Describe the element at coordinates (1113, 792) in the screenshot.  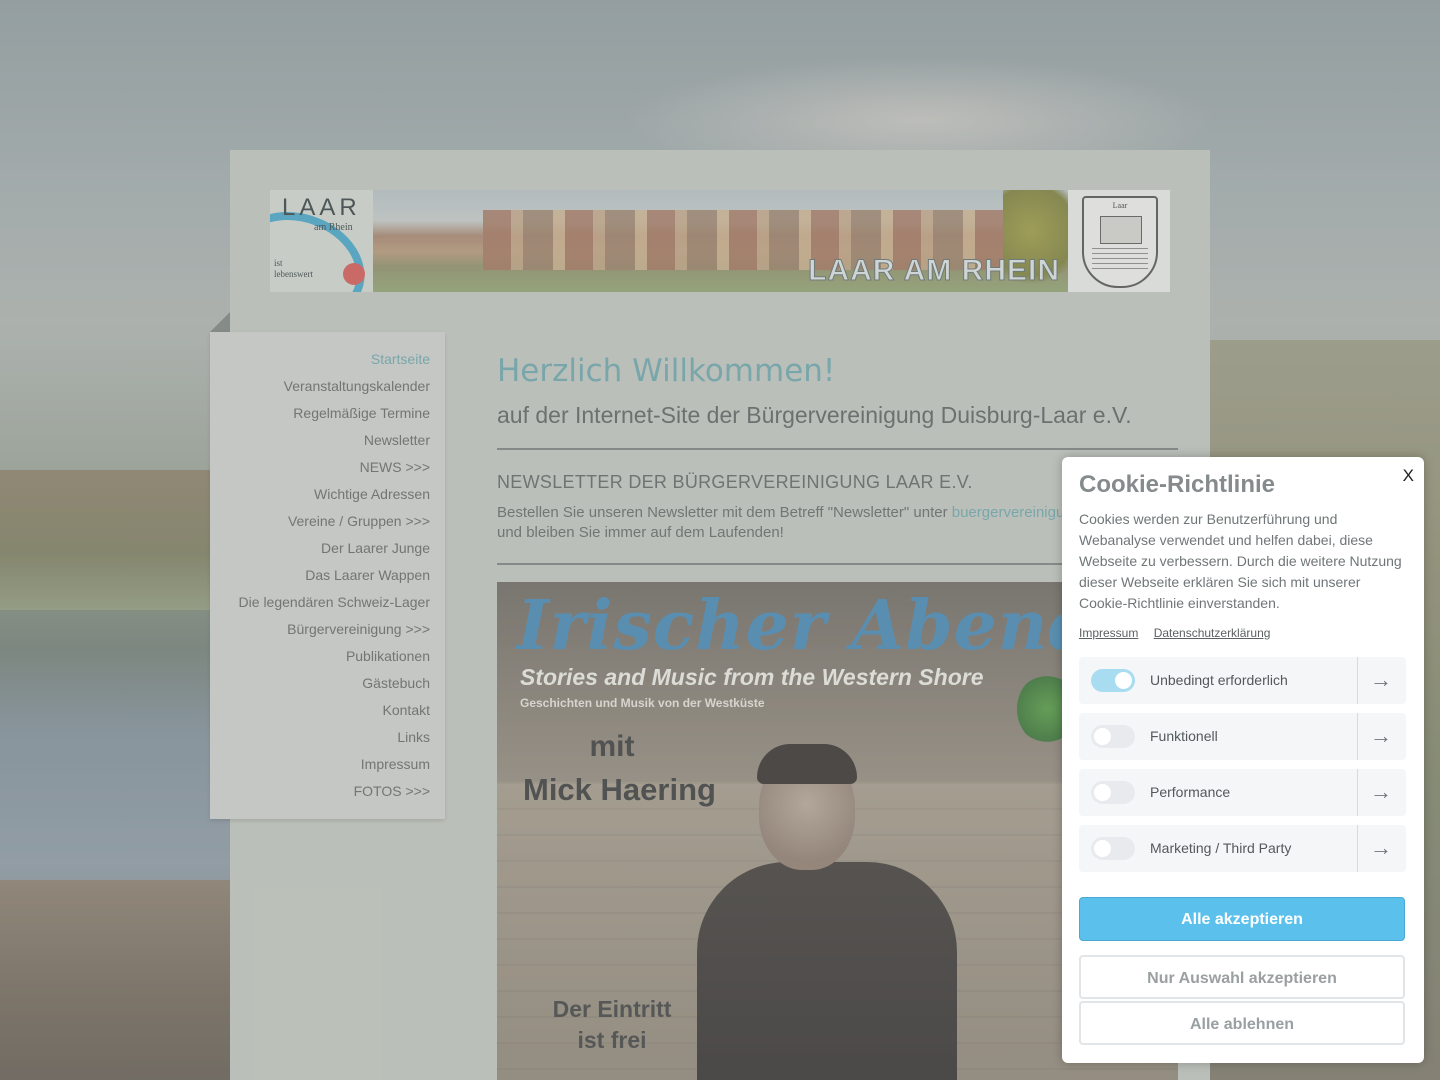
I see `toggle-performance` at that location.